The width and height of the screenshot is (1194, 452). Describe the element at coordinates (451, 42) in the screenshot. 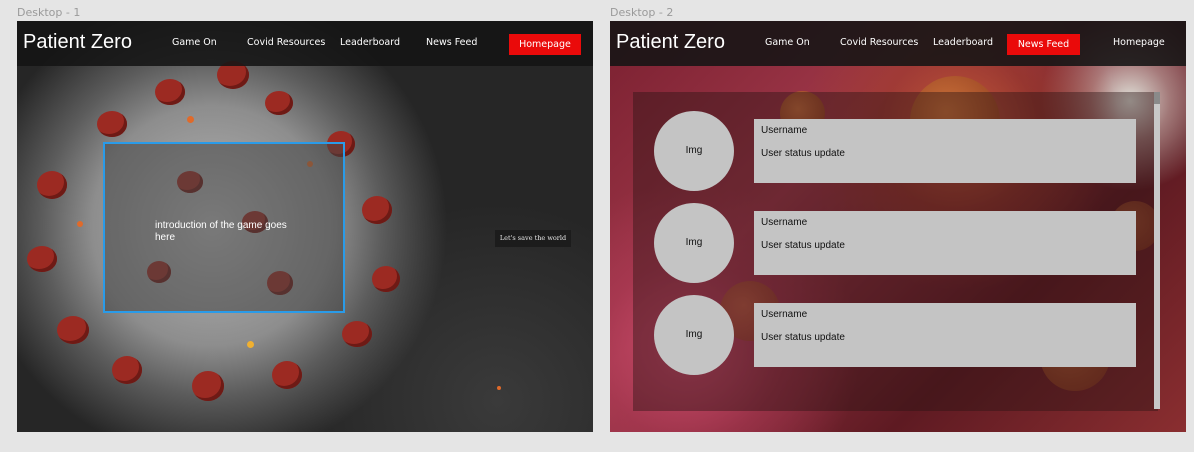

I see `nav-news-feed: News Feed` at that location.